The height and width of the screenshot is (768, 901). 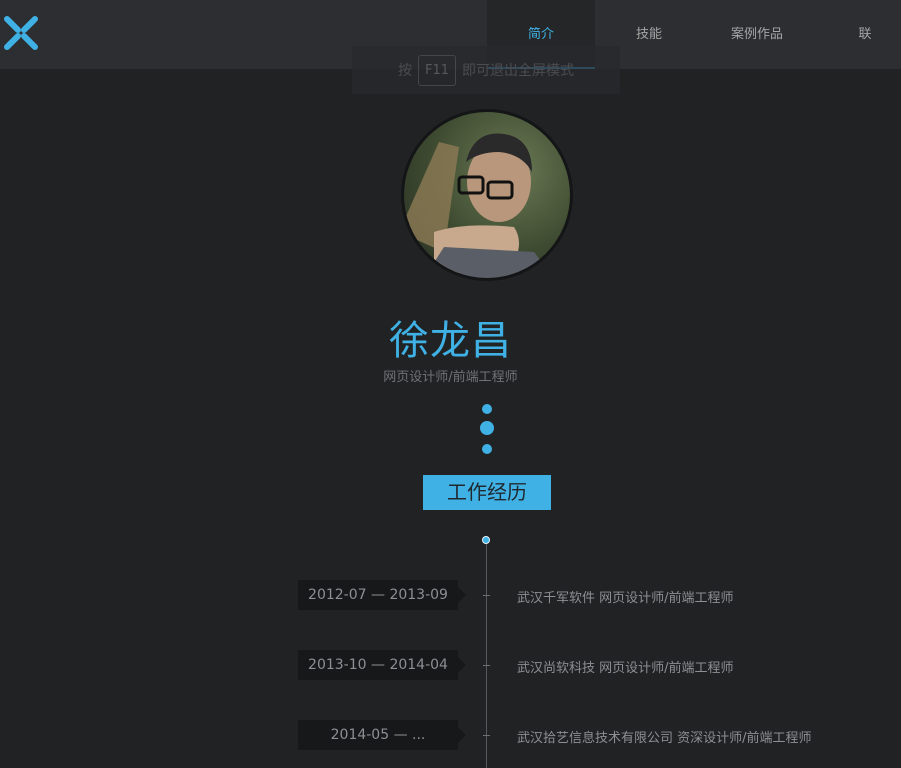 I want to click on timeline-job: 武汉拾艺信息技术有限公司 资深设计师/前端工程师, so click(x=664, y=736).